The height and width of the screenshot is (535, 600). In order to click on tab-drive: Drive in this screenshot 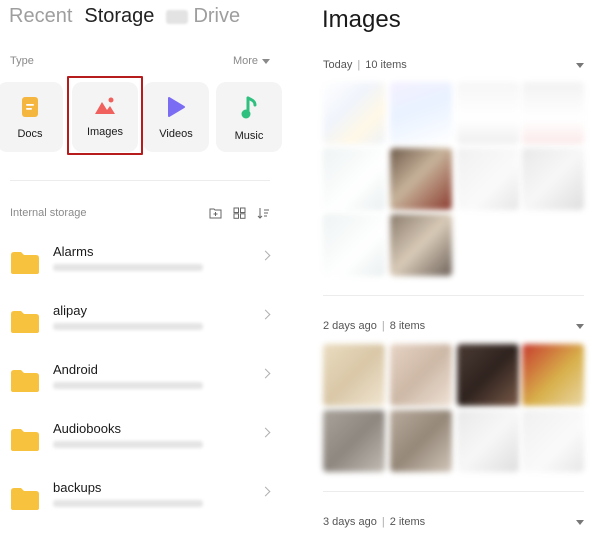, I will do `click(203, 16)`.